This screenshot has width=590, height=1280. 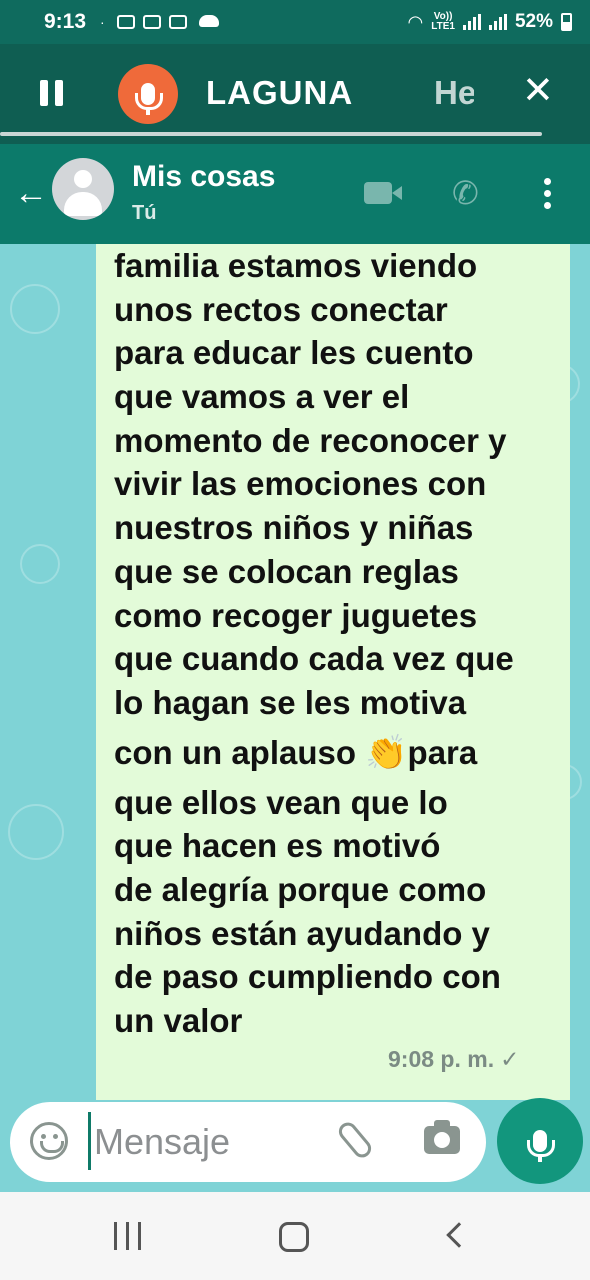 What do you see at coordinates (302, 933) in the screenshot?
I see `message-line: niños están ayudando y` at bounding box center [302, 933].